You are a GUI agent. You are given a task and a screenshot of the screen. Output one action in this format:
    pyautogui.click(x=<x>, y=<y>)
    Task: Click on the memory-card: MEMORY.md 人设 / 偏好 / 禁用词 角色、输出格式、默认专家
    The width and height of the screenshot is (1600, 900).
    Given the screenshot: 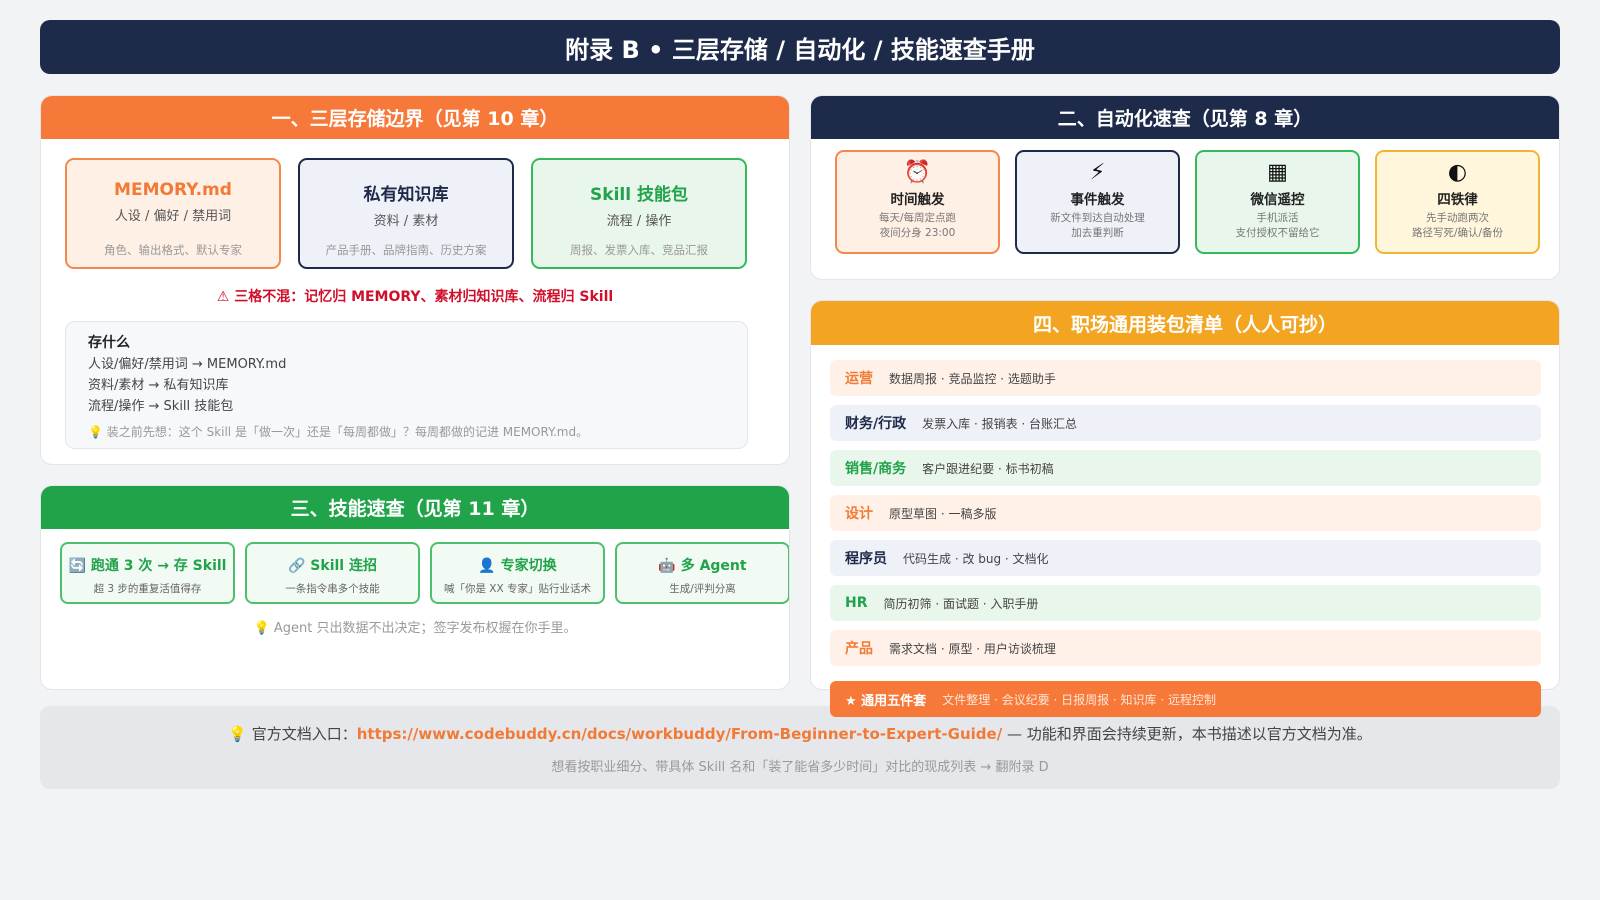 What is the action you would take?
    pyautogui.click(x=173, y=213)
    